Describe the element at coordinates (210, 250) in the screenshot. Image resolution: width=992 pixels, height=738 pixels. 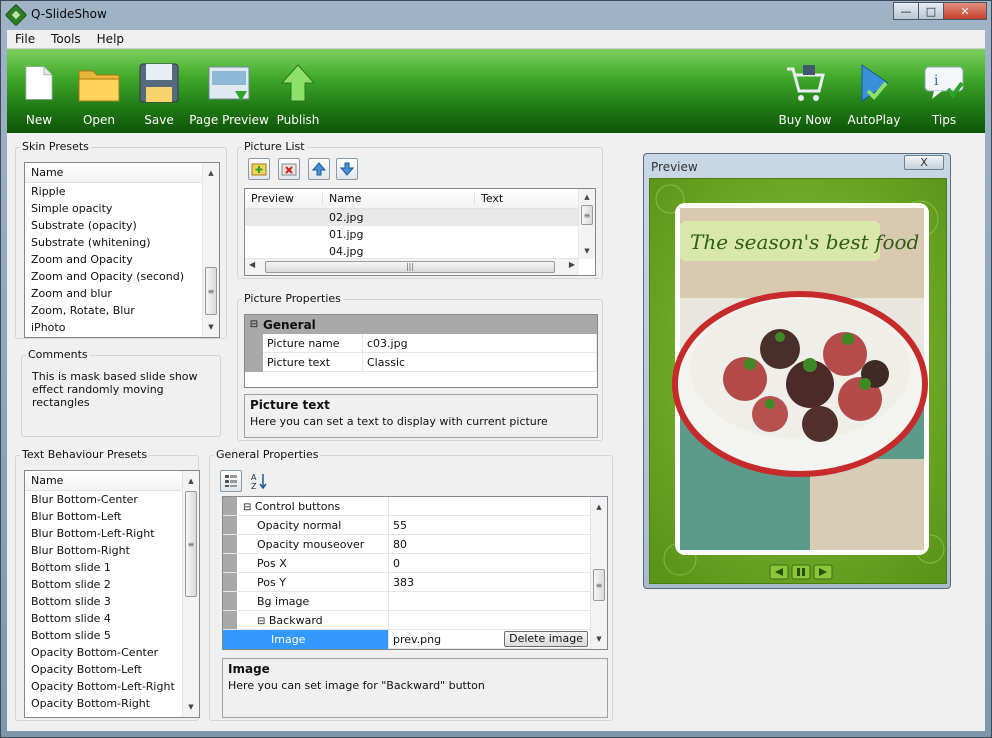
I see `skin-presets-scrollbar: ▲ ≡ ▼` at that location.